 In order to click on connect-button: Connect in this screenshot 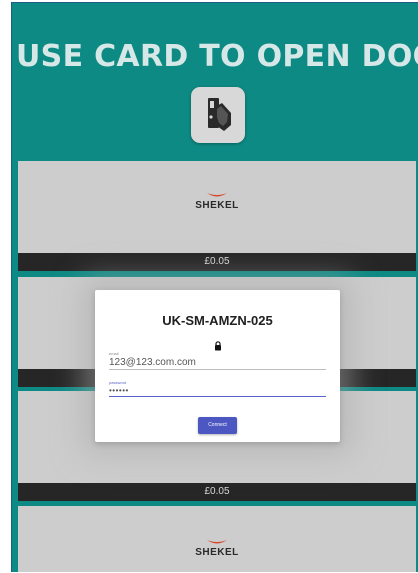, I will do `click(217, 425)`.